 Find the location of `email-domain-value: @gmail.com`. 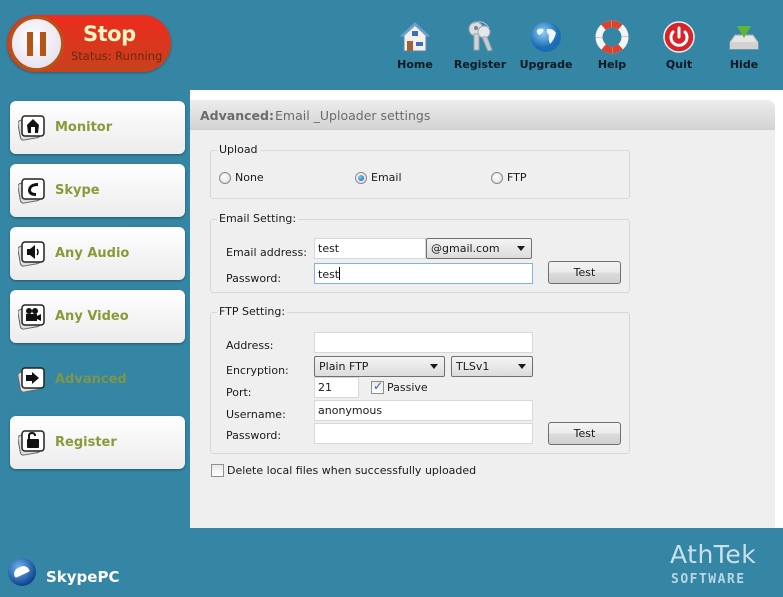

email-domain-value: @gmail.com is located at coordinates (465, 248).